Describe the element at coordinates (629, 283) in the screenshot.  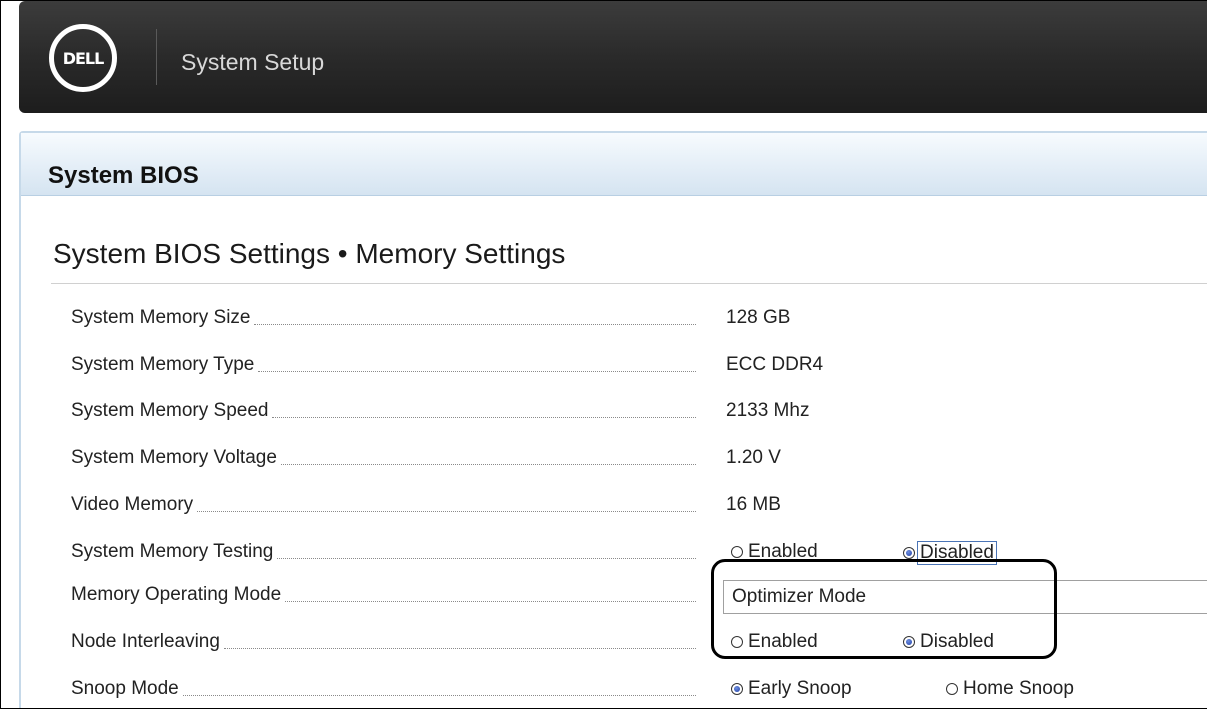
I see `section-divider` at that location.